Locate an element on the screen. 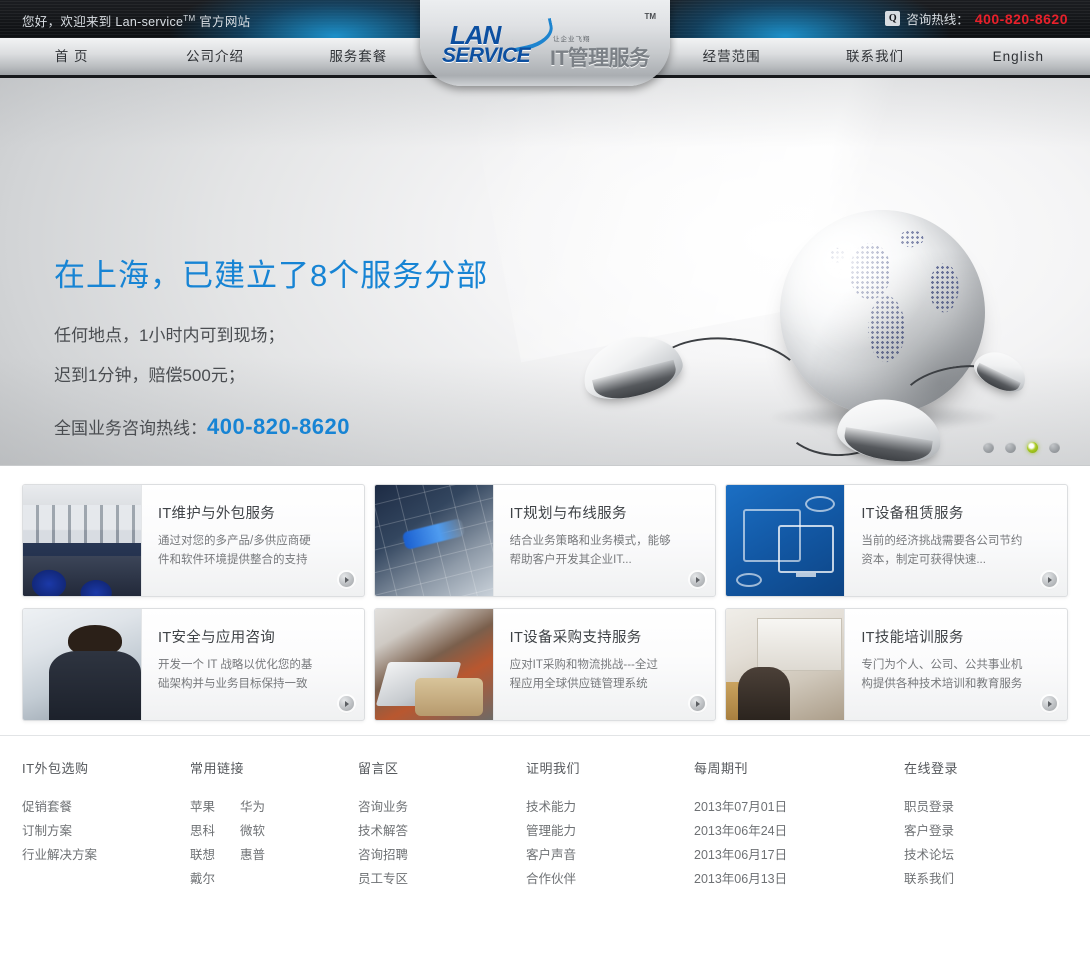 Image resolution: width=1090 pixels, height=960 pixels. cloud-computing-image is located at coordinates (785, 540).